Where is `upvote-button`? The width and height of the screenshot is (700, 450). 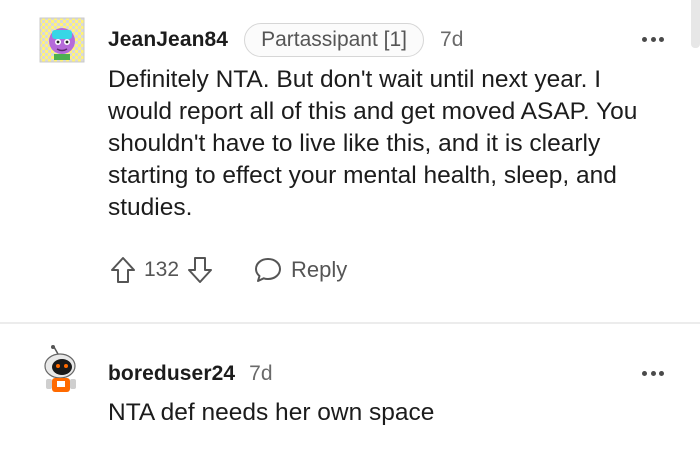 upvote-button is located at coordinates (123, 270).